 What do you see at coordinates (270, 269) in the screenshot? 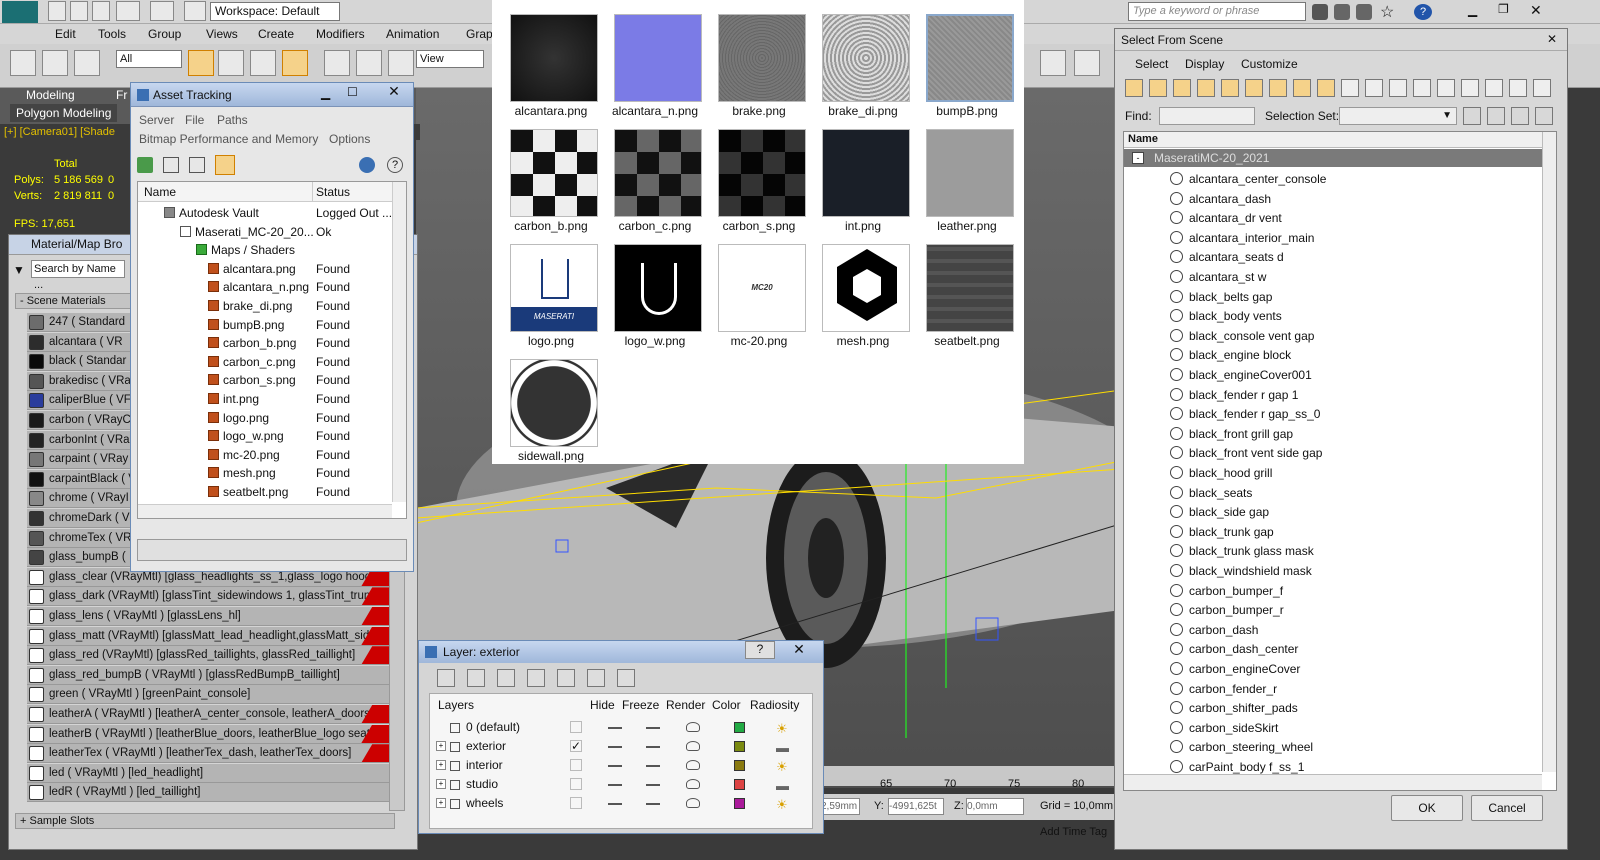
I see `asset-row: alcantara.png Found` at bounding box center [270, 269].